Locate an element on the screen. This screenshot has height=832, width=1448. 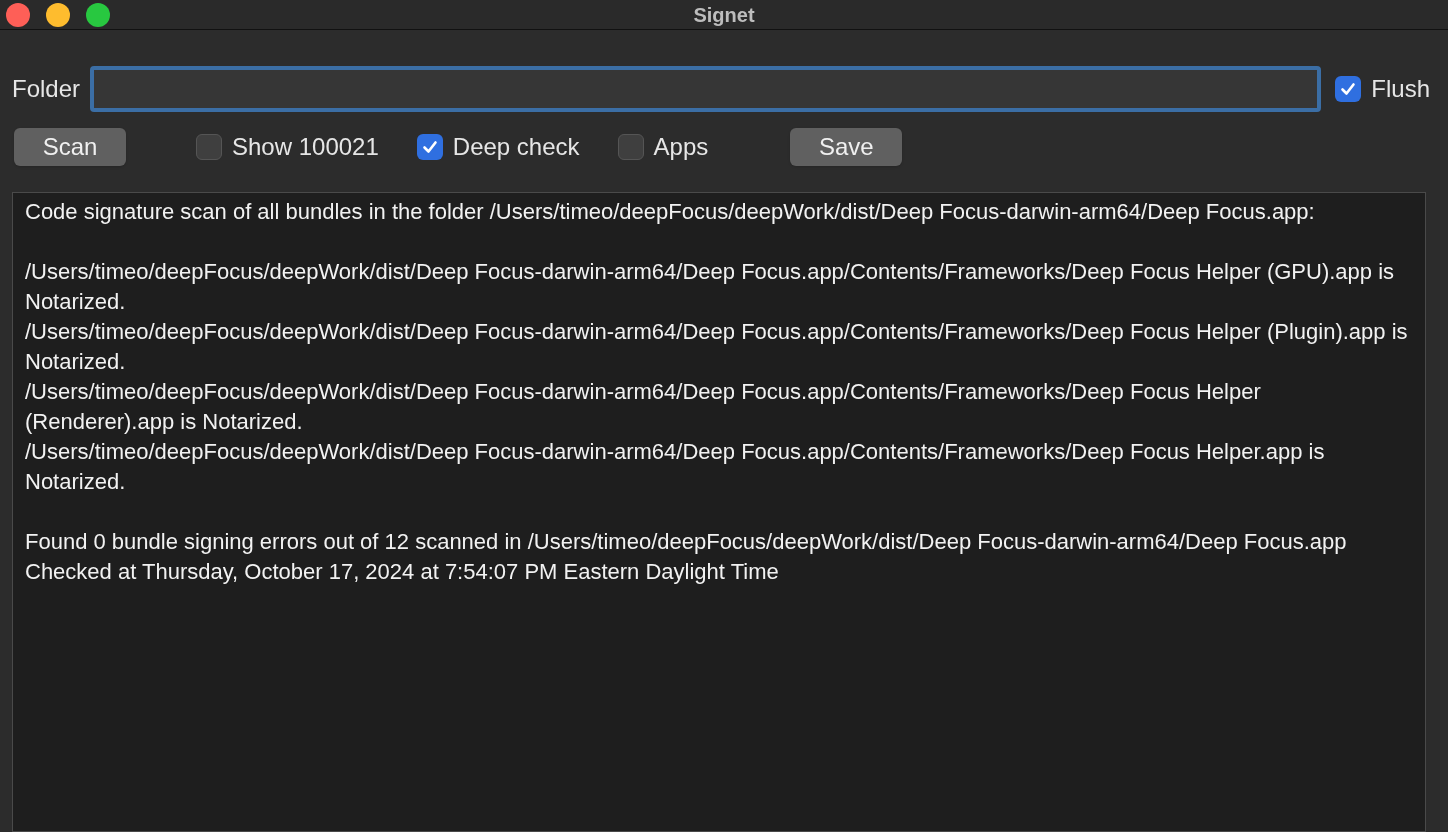
folder-input is located at coordinates (706, 89).